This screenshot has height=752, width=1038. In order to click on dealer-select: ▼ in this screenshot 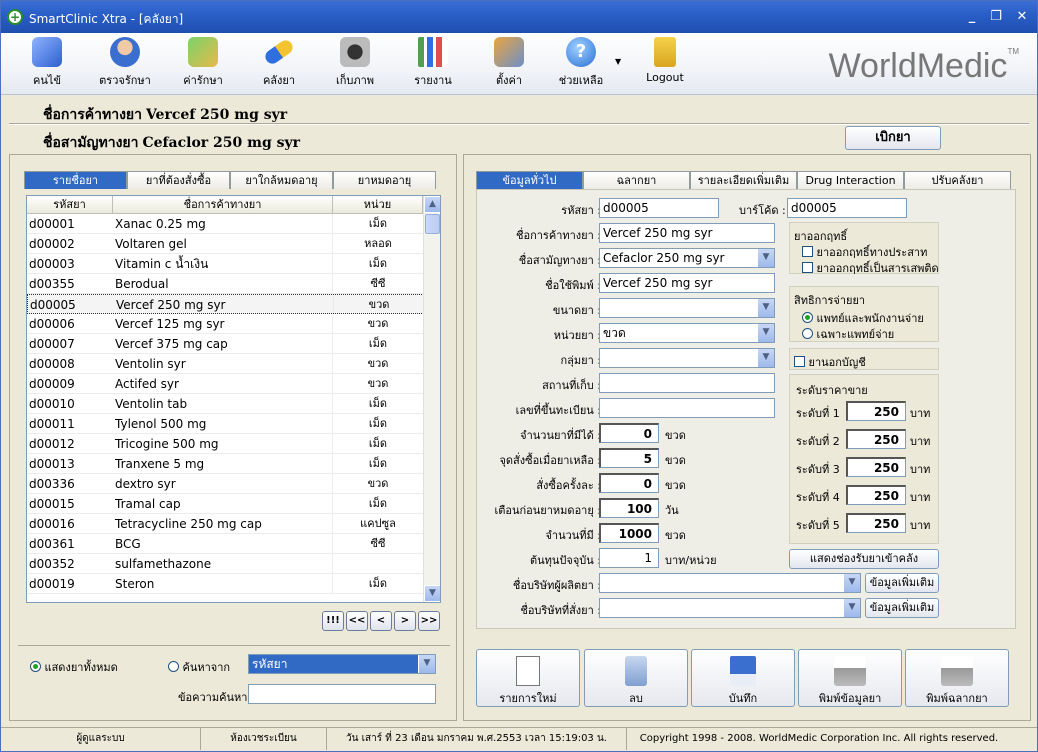, I will do `click(730, 608)`.